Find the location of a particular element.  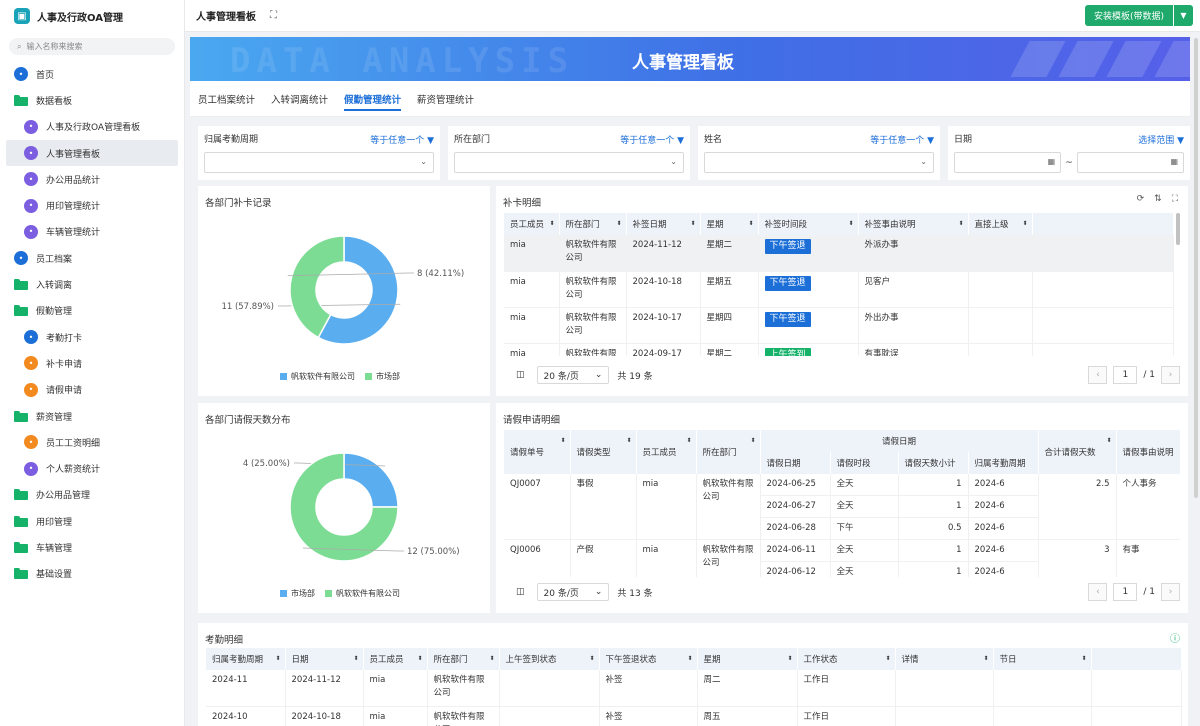

tab-3: 薪资管理统计 is located at coordinates (445, 99).